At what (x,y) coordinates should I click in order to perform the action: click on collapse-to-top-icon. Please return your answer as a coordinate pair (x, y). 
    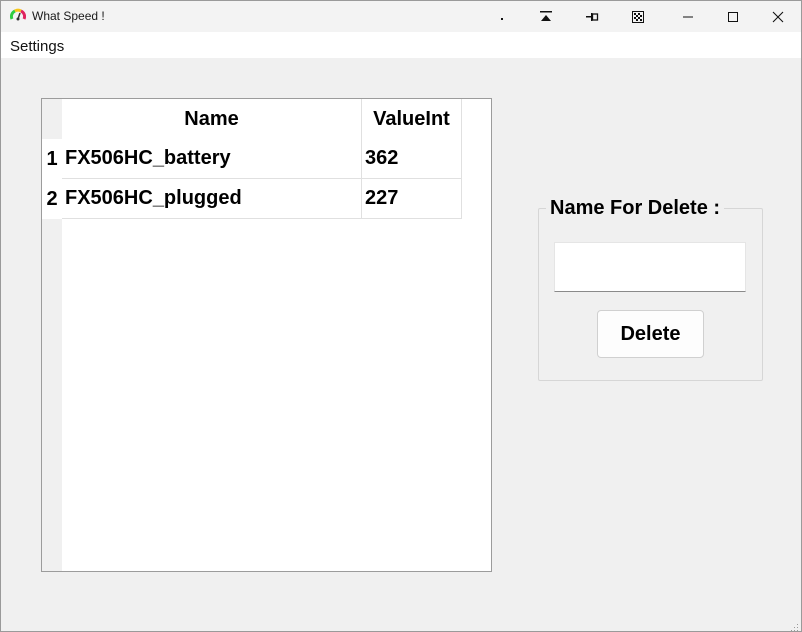
    Looking at the image, I should click on (546, 16).